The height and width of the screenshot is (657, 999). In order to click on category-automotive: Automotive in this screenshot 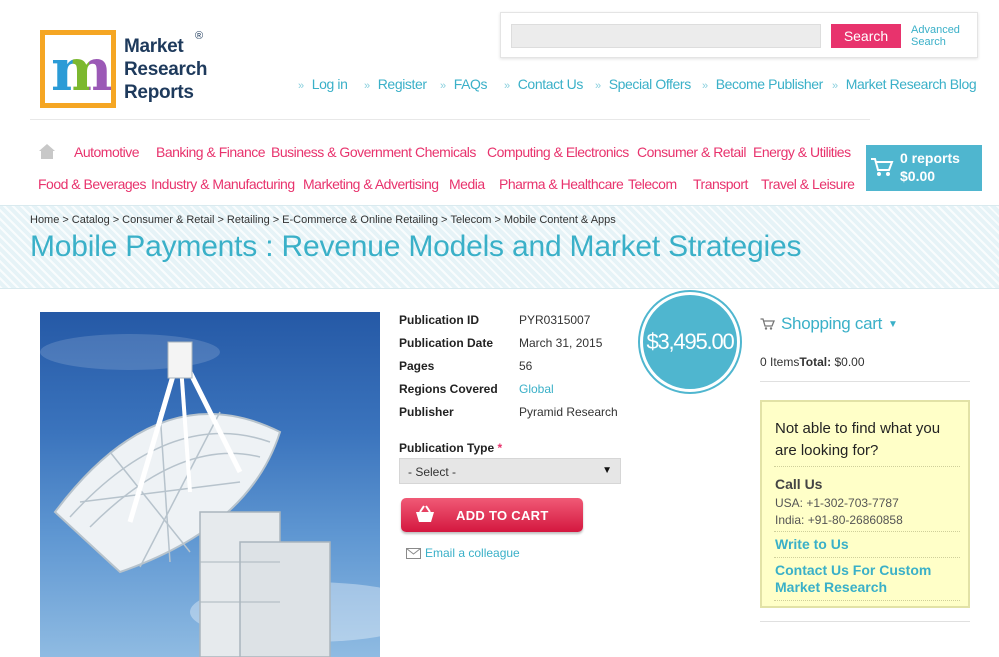, I will do `click(107, 152)`.